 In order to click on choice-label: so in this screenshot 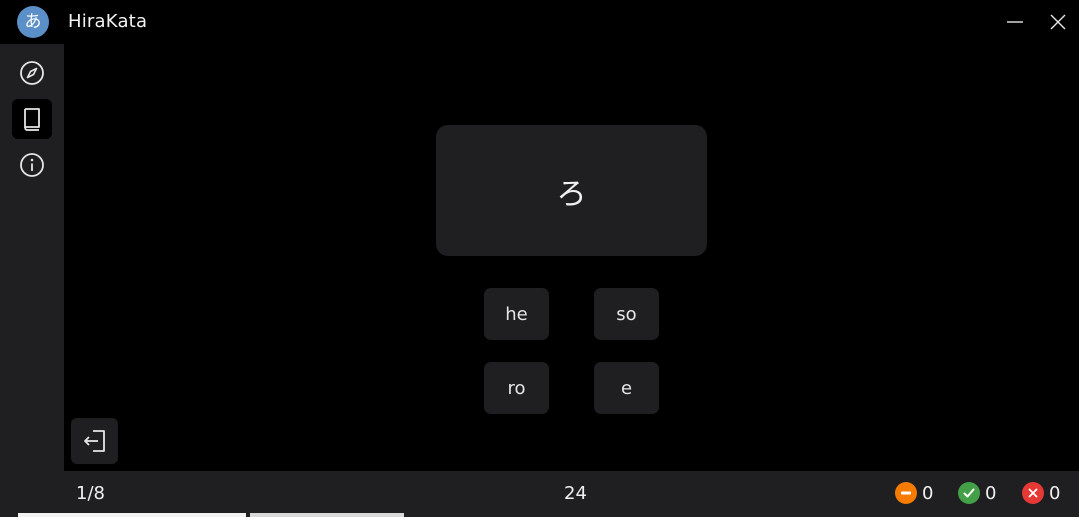, I will do `click(626, 314)`.